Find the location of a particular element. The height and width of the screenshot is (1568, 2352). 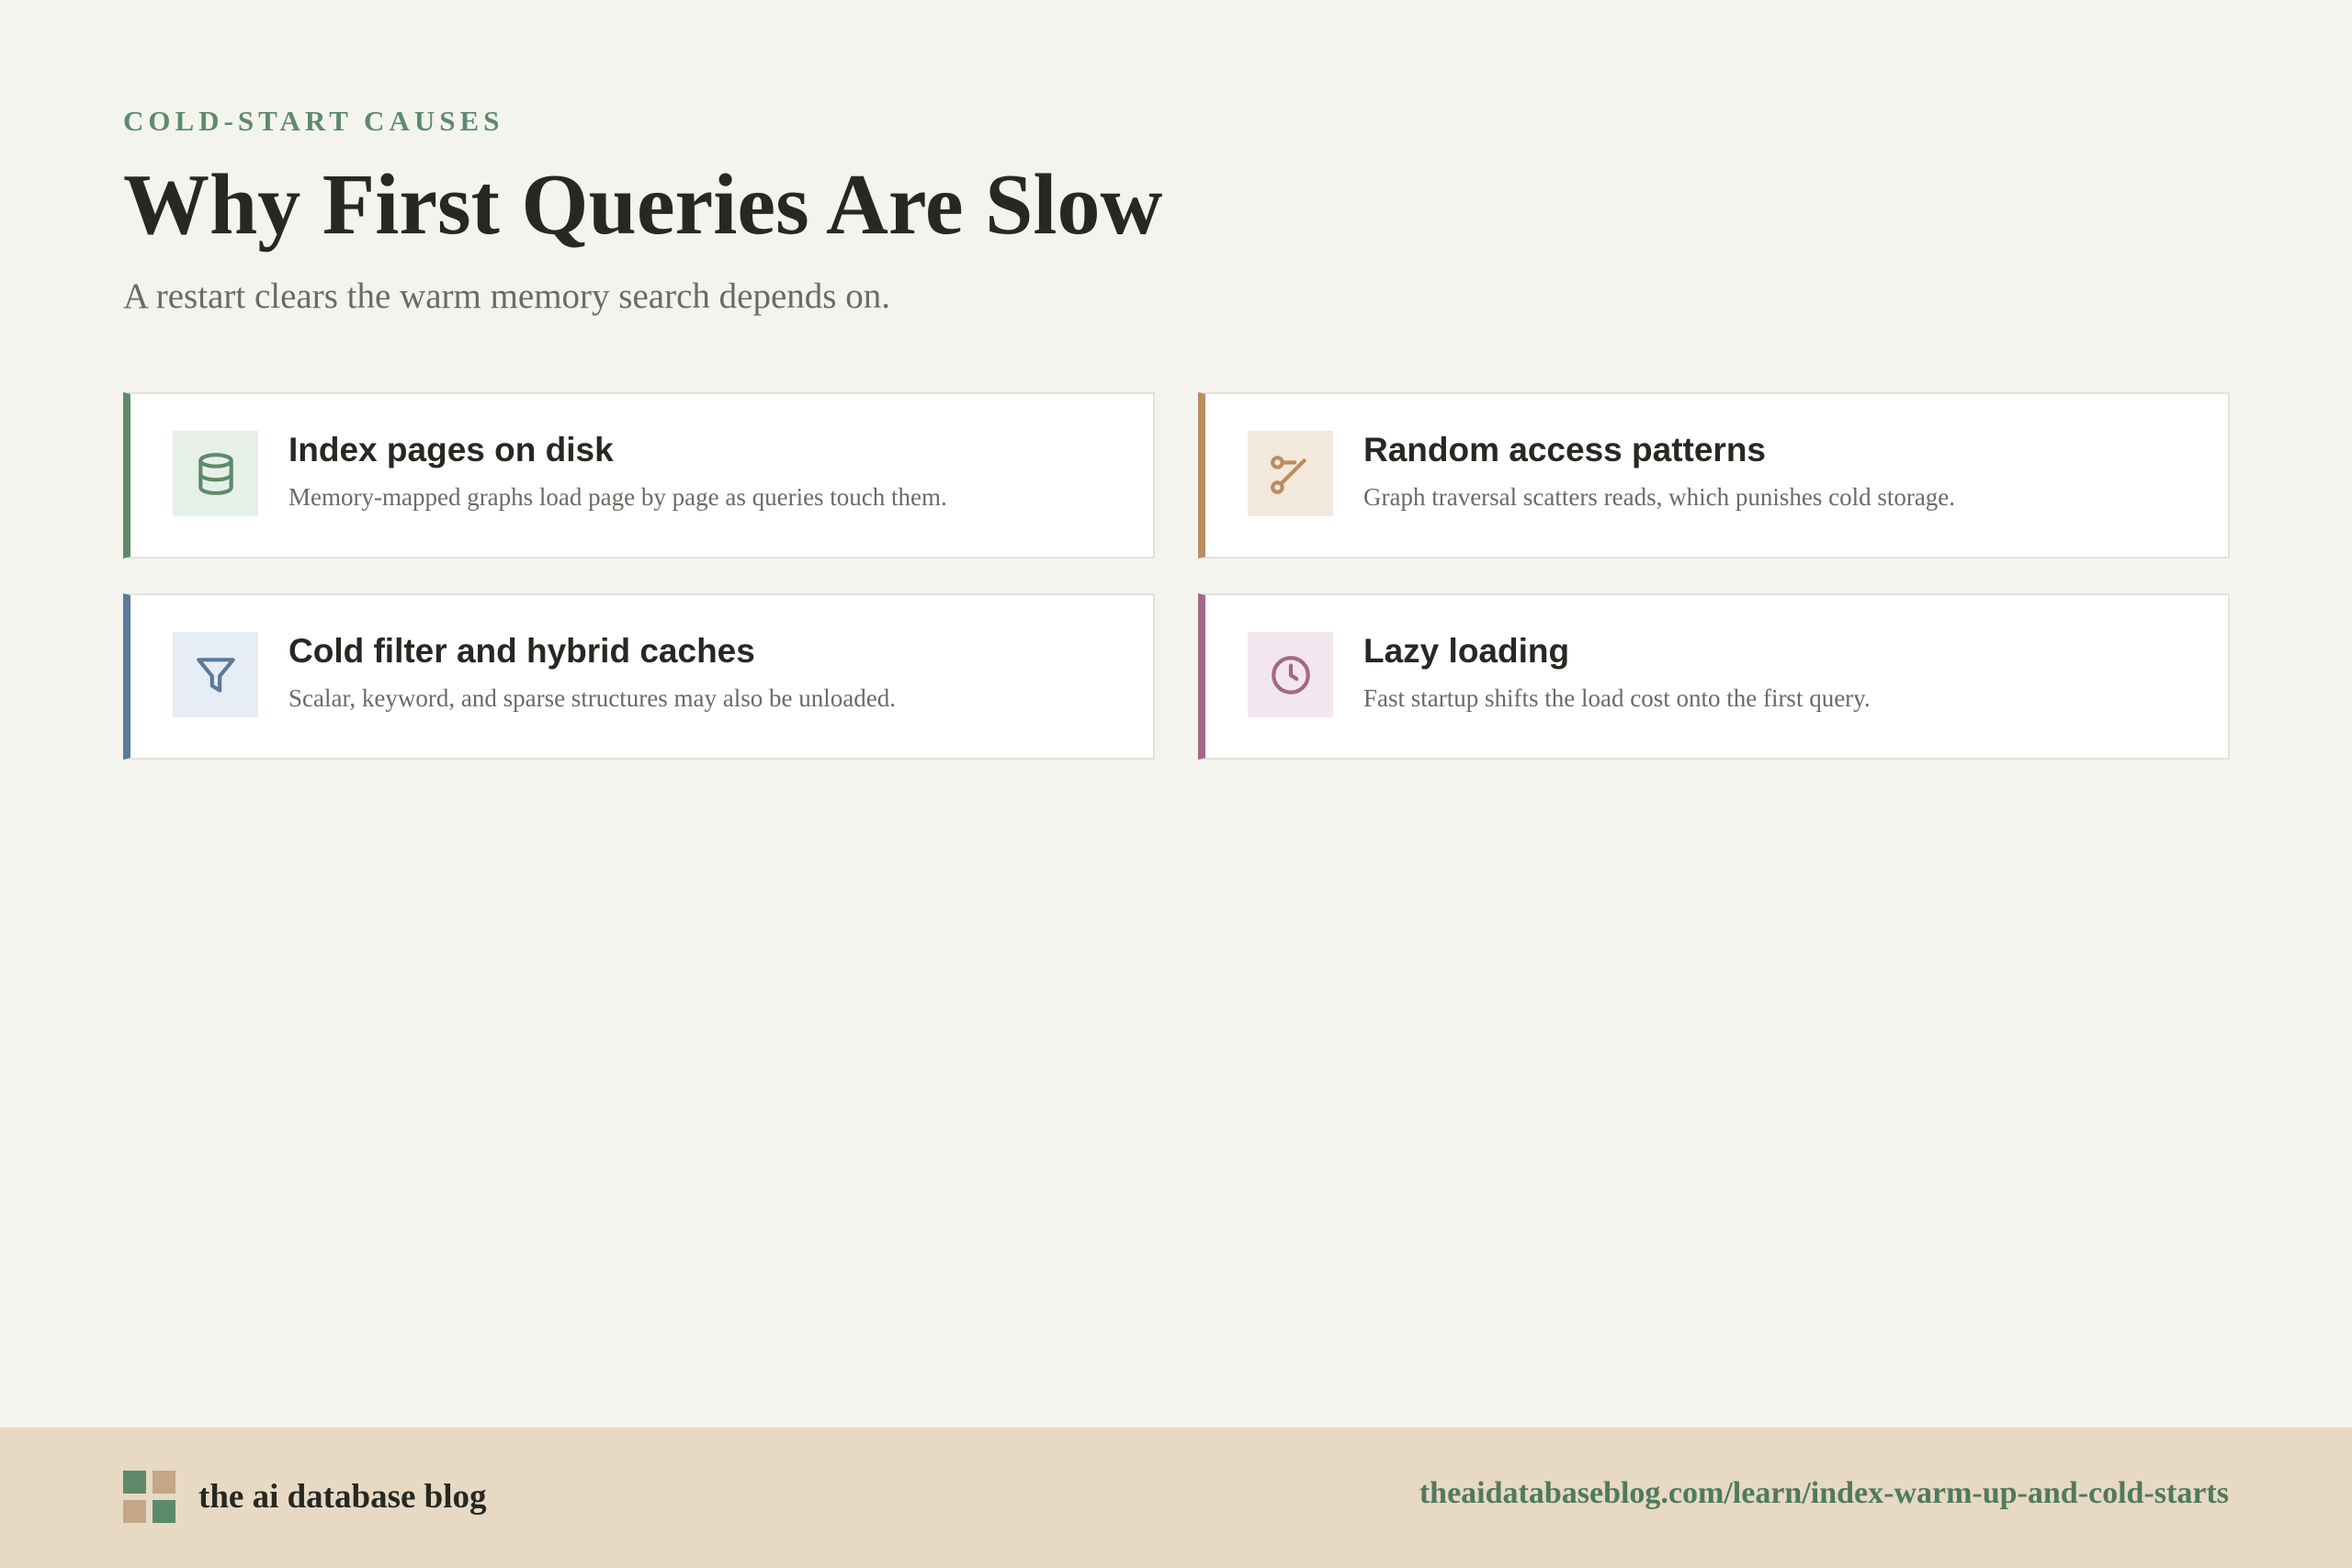

brand: the ai database blog is located at coordinates (305, 1497).